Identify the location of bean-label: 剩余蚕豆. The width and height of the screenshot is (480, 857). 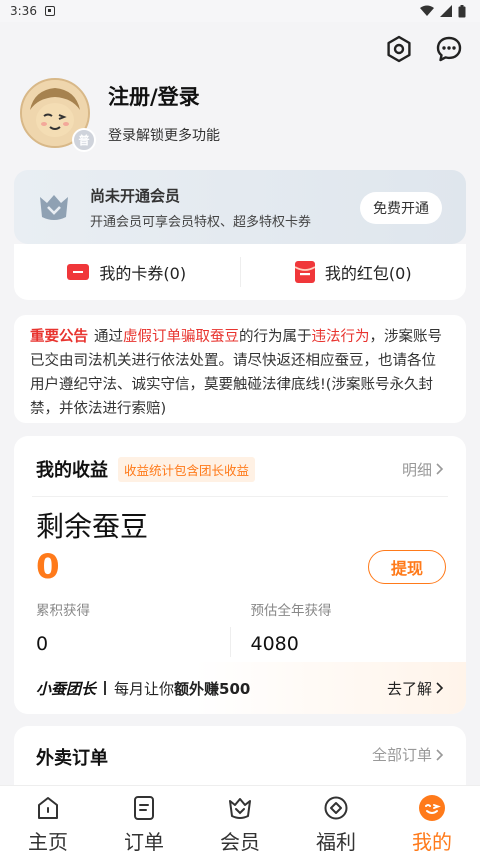
(92, 526).